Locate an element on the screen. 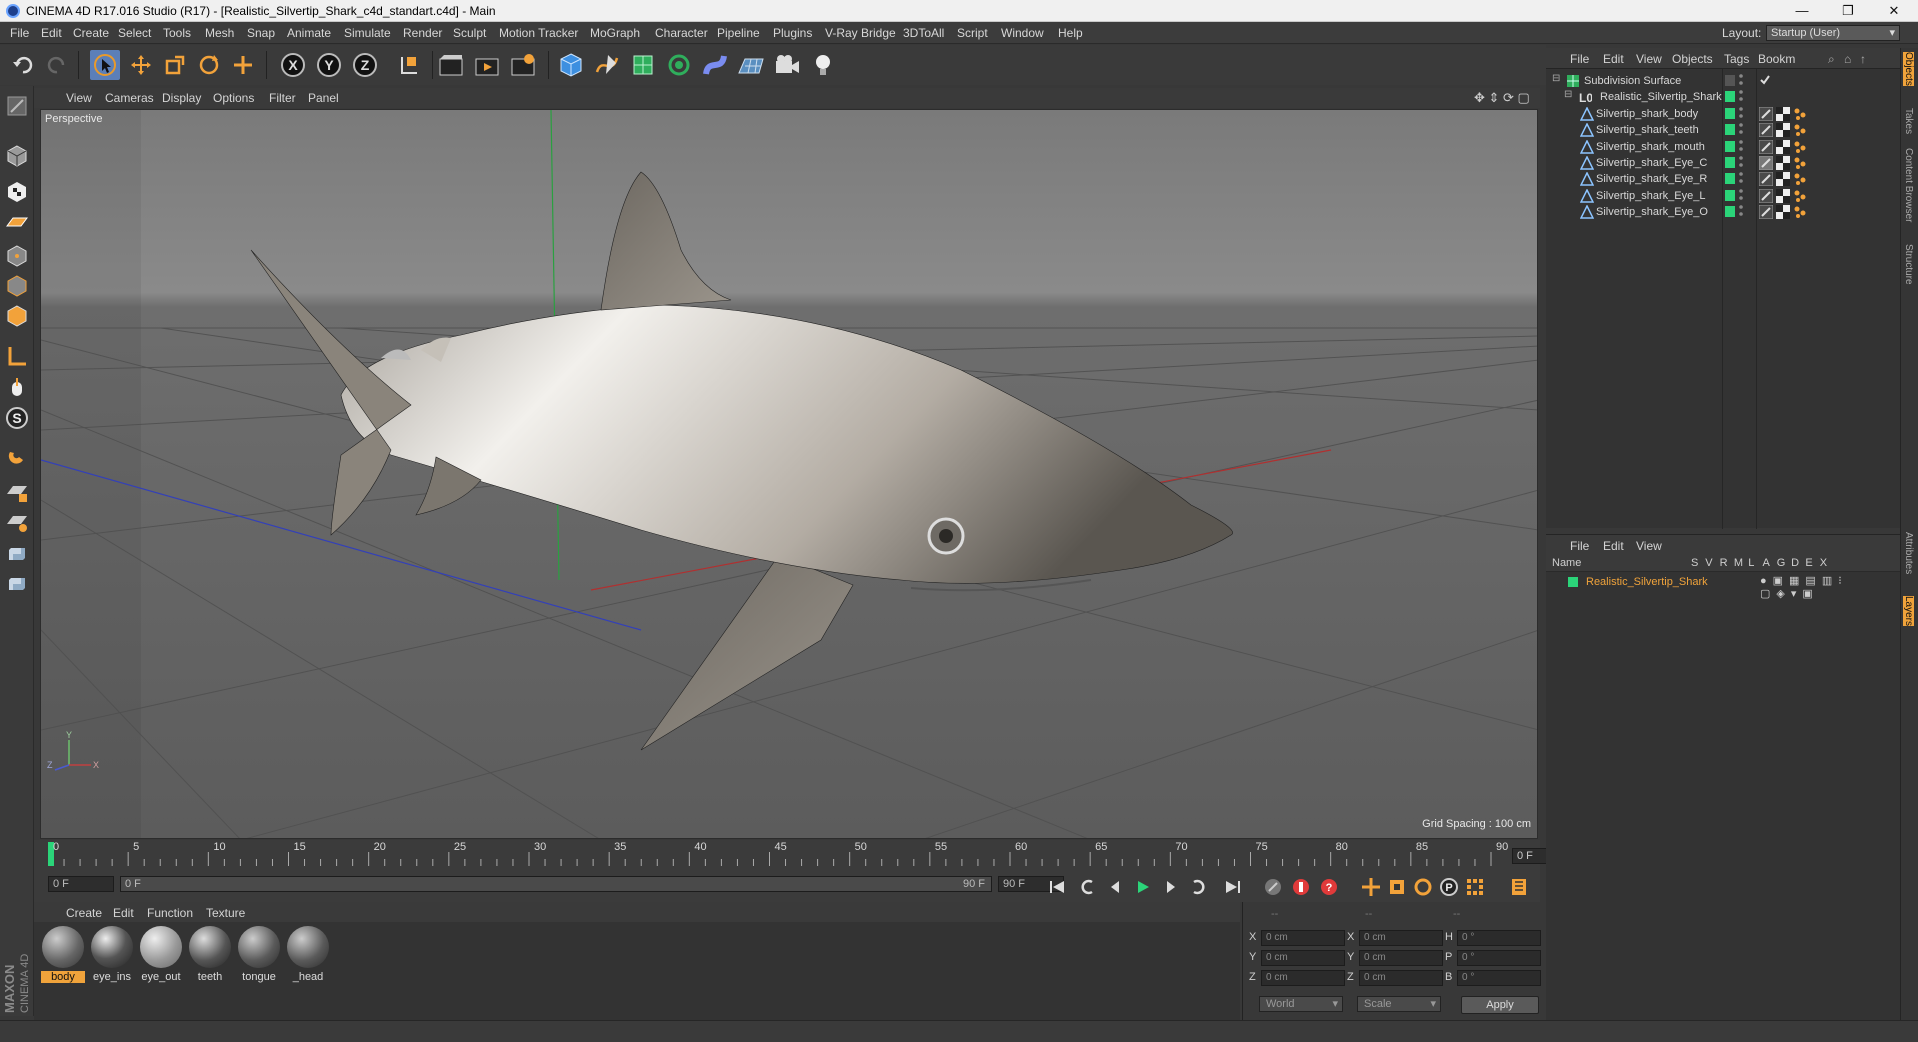 The height and width of the screenshot is (1042, 1918). tab-attributes: Attributes is located at coordinates (1908, 553).